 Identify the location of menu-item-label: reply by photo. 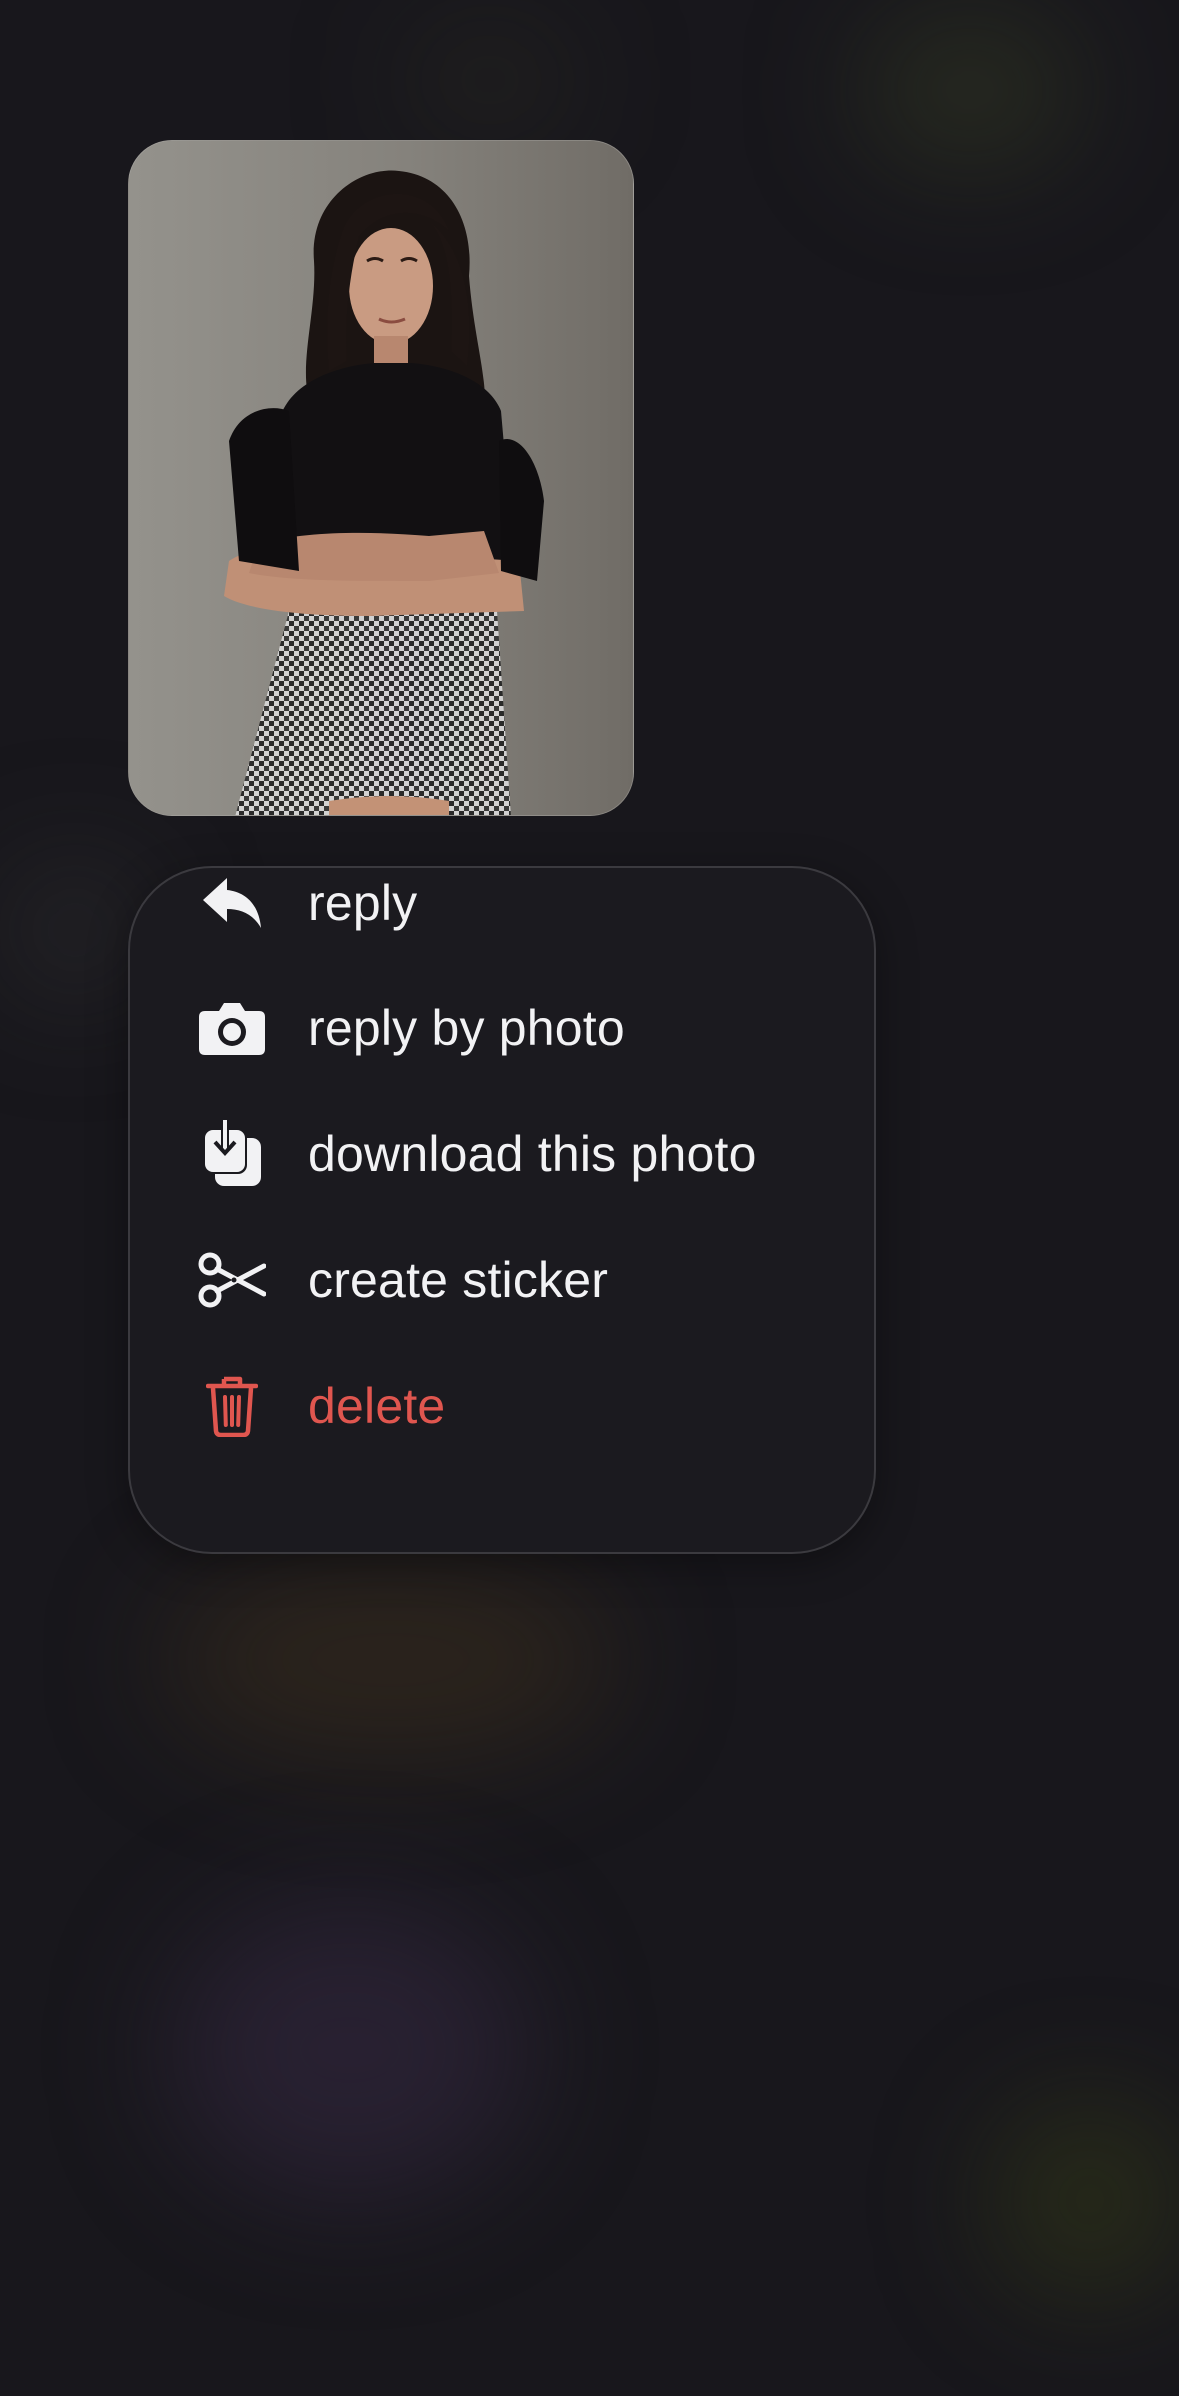
(466, 1028).